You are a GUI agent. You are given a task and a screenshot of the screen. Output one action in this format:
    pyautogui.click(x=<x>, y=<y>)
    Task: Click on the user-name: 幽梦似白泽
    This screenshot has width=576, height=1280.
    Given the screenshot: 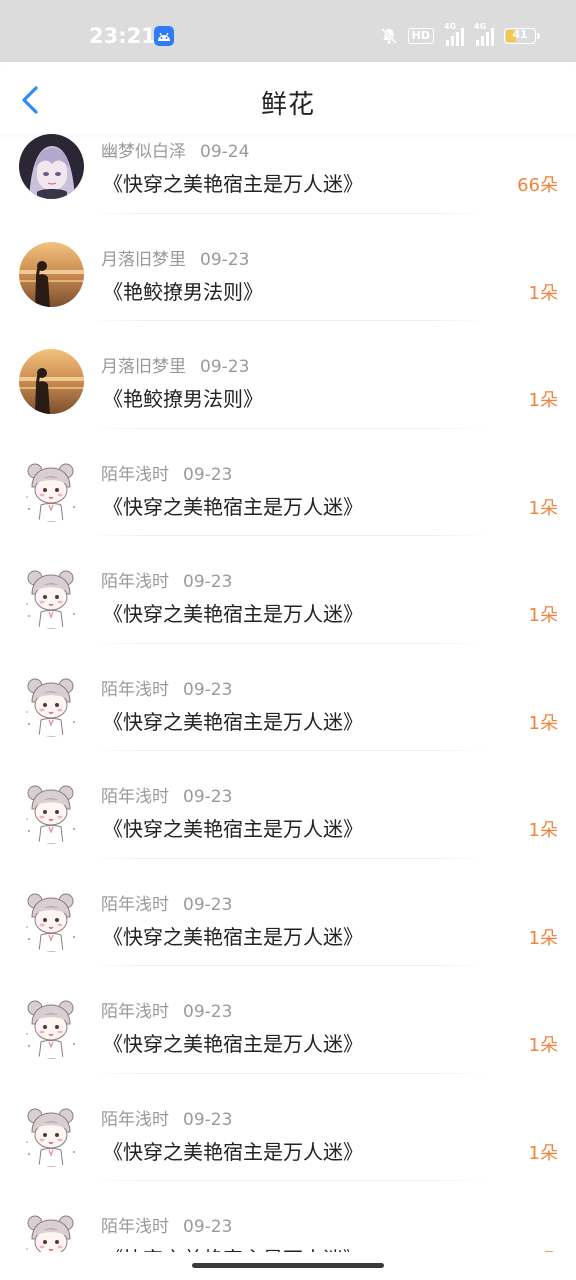 What is the action you would take?
    pyautogui.click(x=143, y=152)
    